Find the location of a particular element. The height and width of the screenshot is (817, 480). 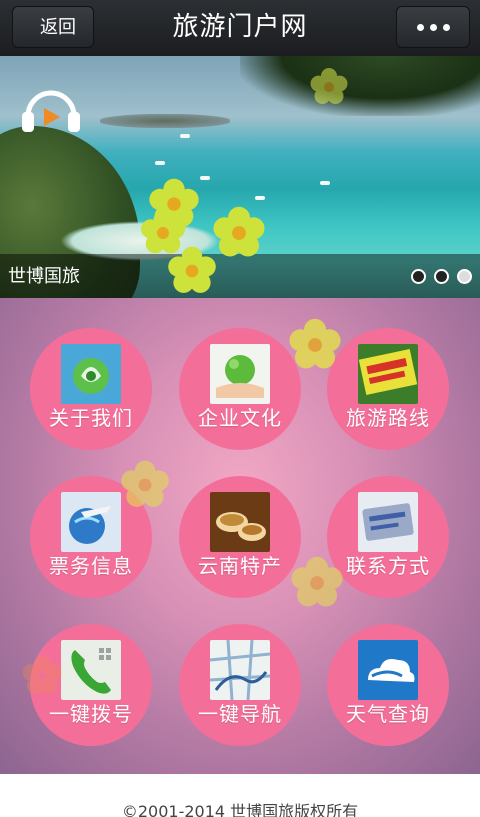

menu-item-label: 票务信息 is located at coordinates (91, 566).